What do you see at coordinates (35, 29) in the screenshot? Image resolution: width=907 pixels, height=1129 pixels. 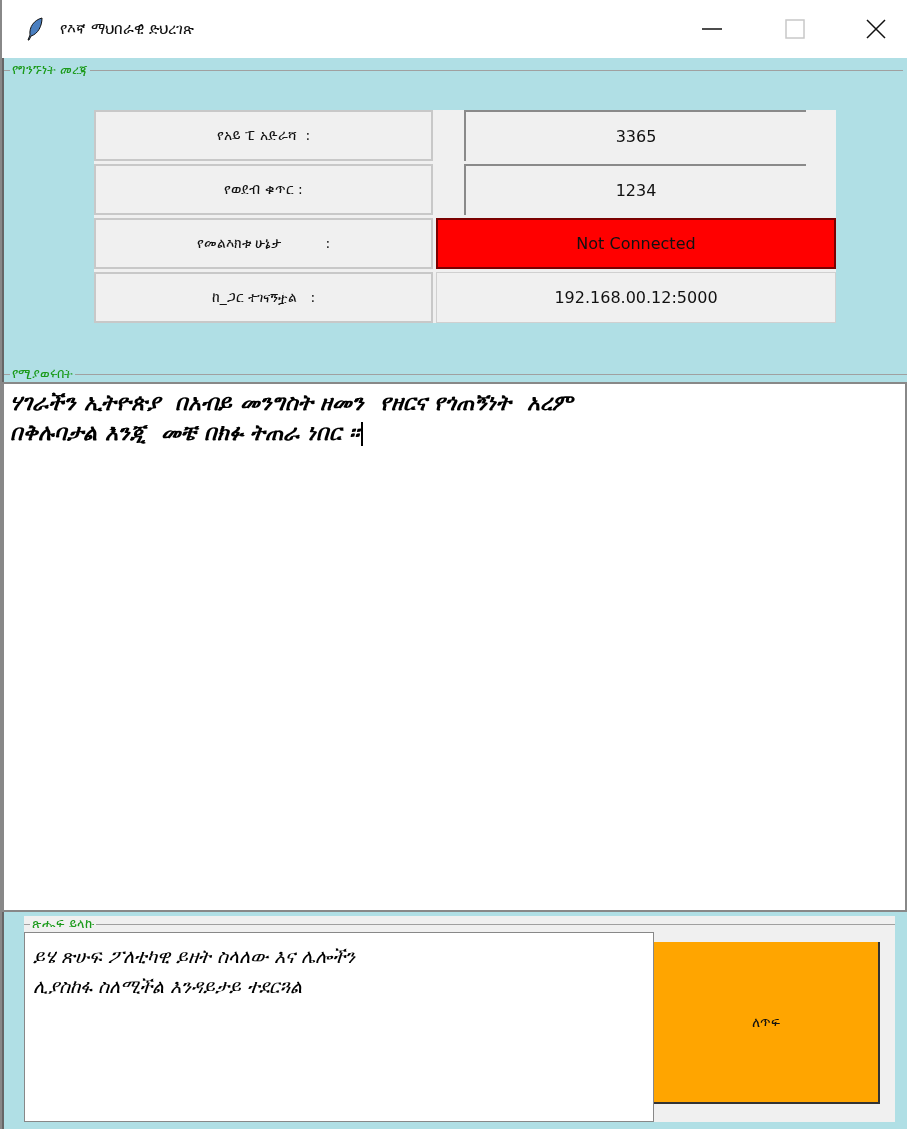 I see `feather-icon` at bounding box center [35, 29].